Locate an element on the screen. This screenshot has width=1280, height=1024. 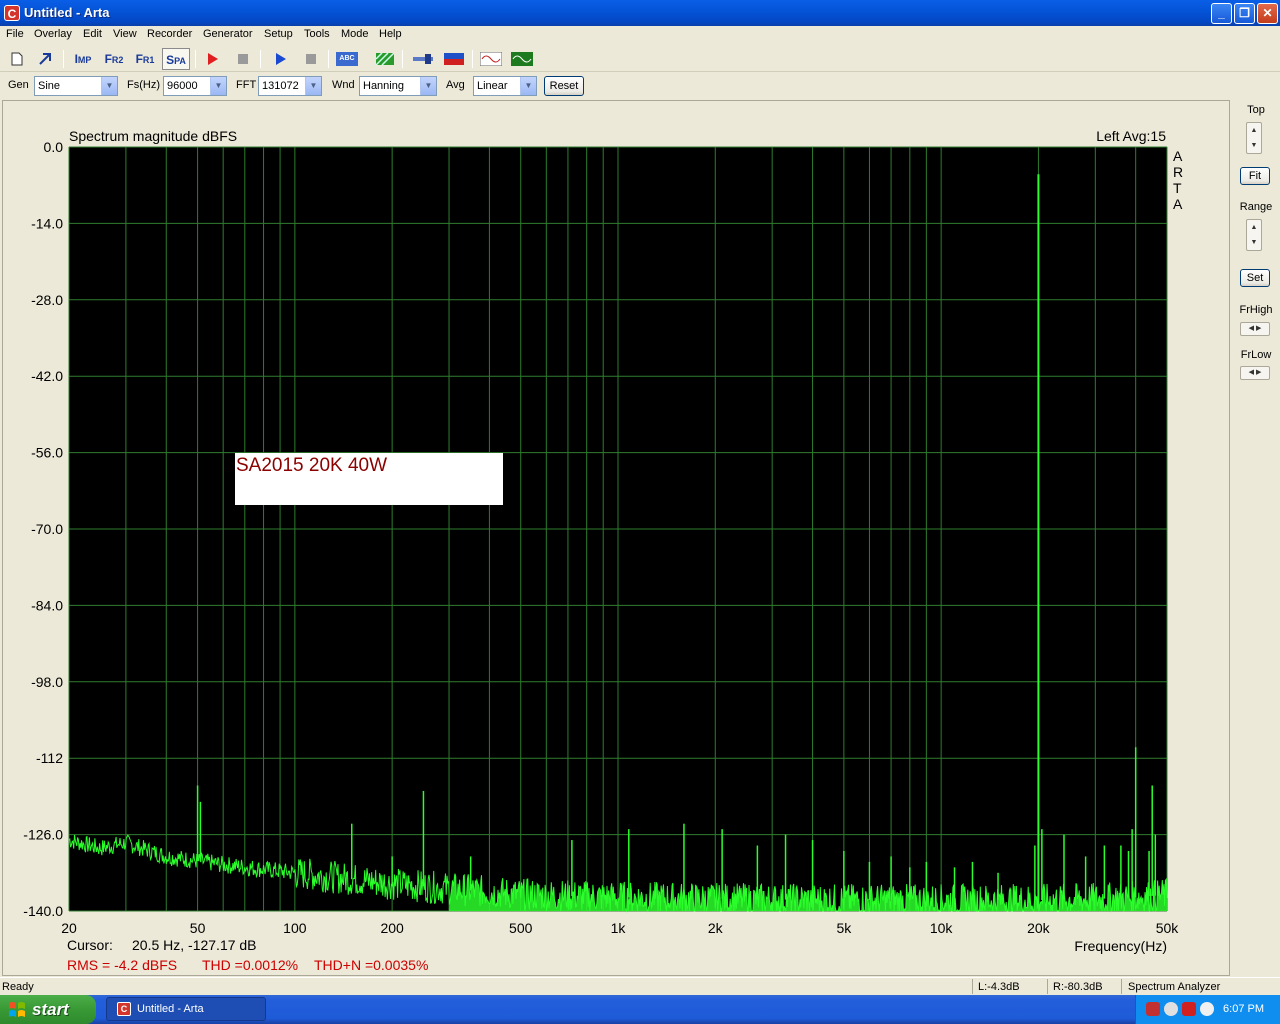
close-button: ✕ is located at coordinates (1267, 13).